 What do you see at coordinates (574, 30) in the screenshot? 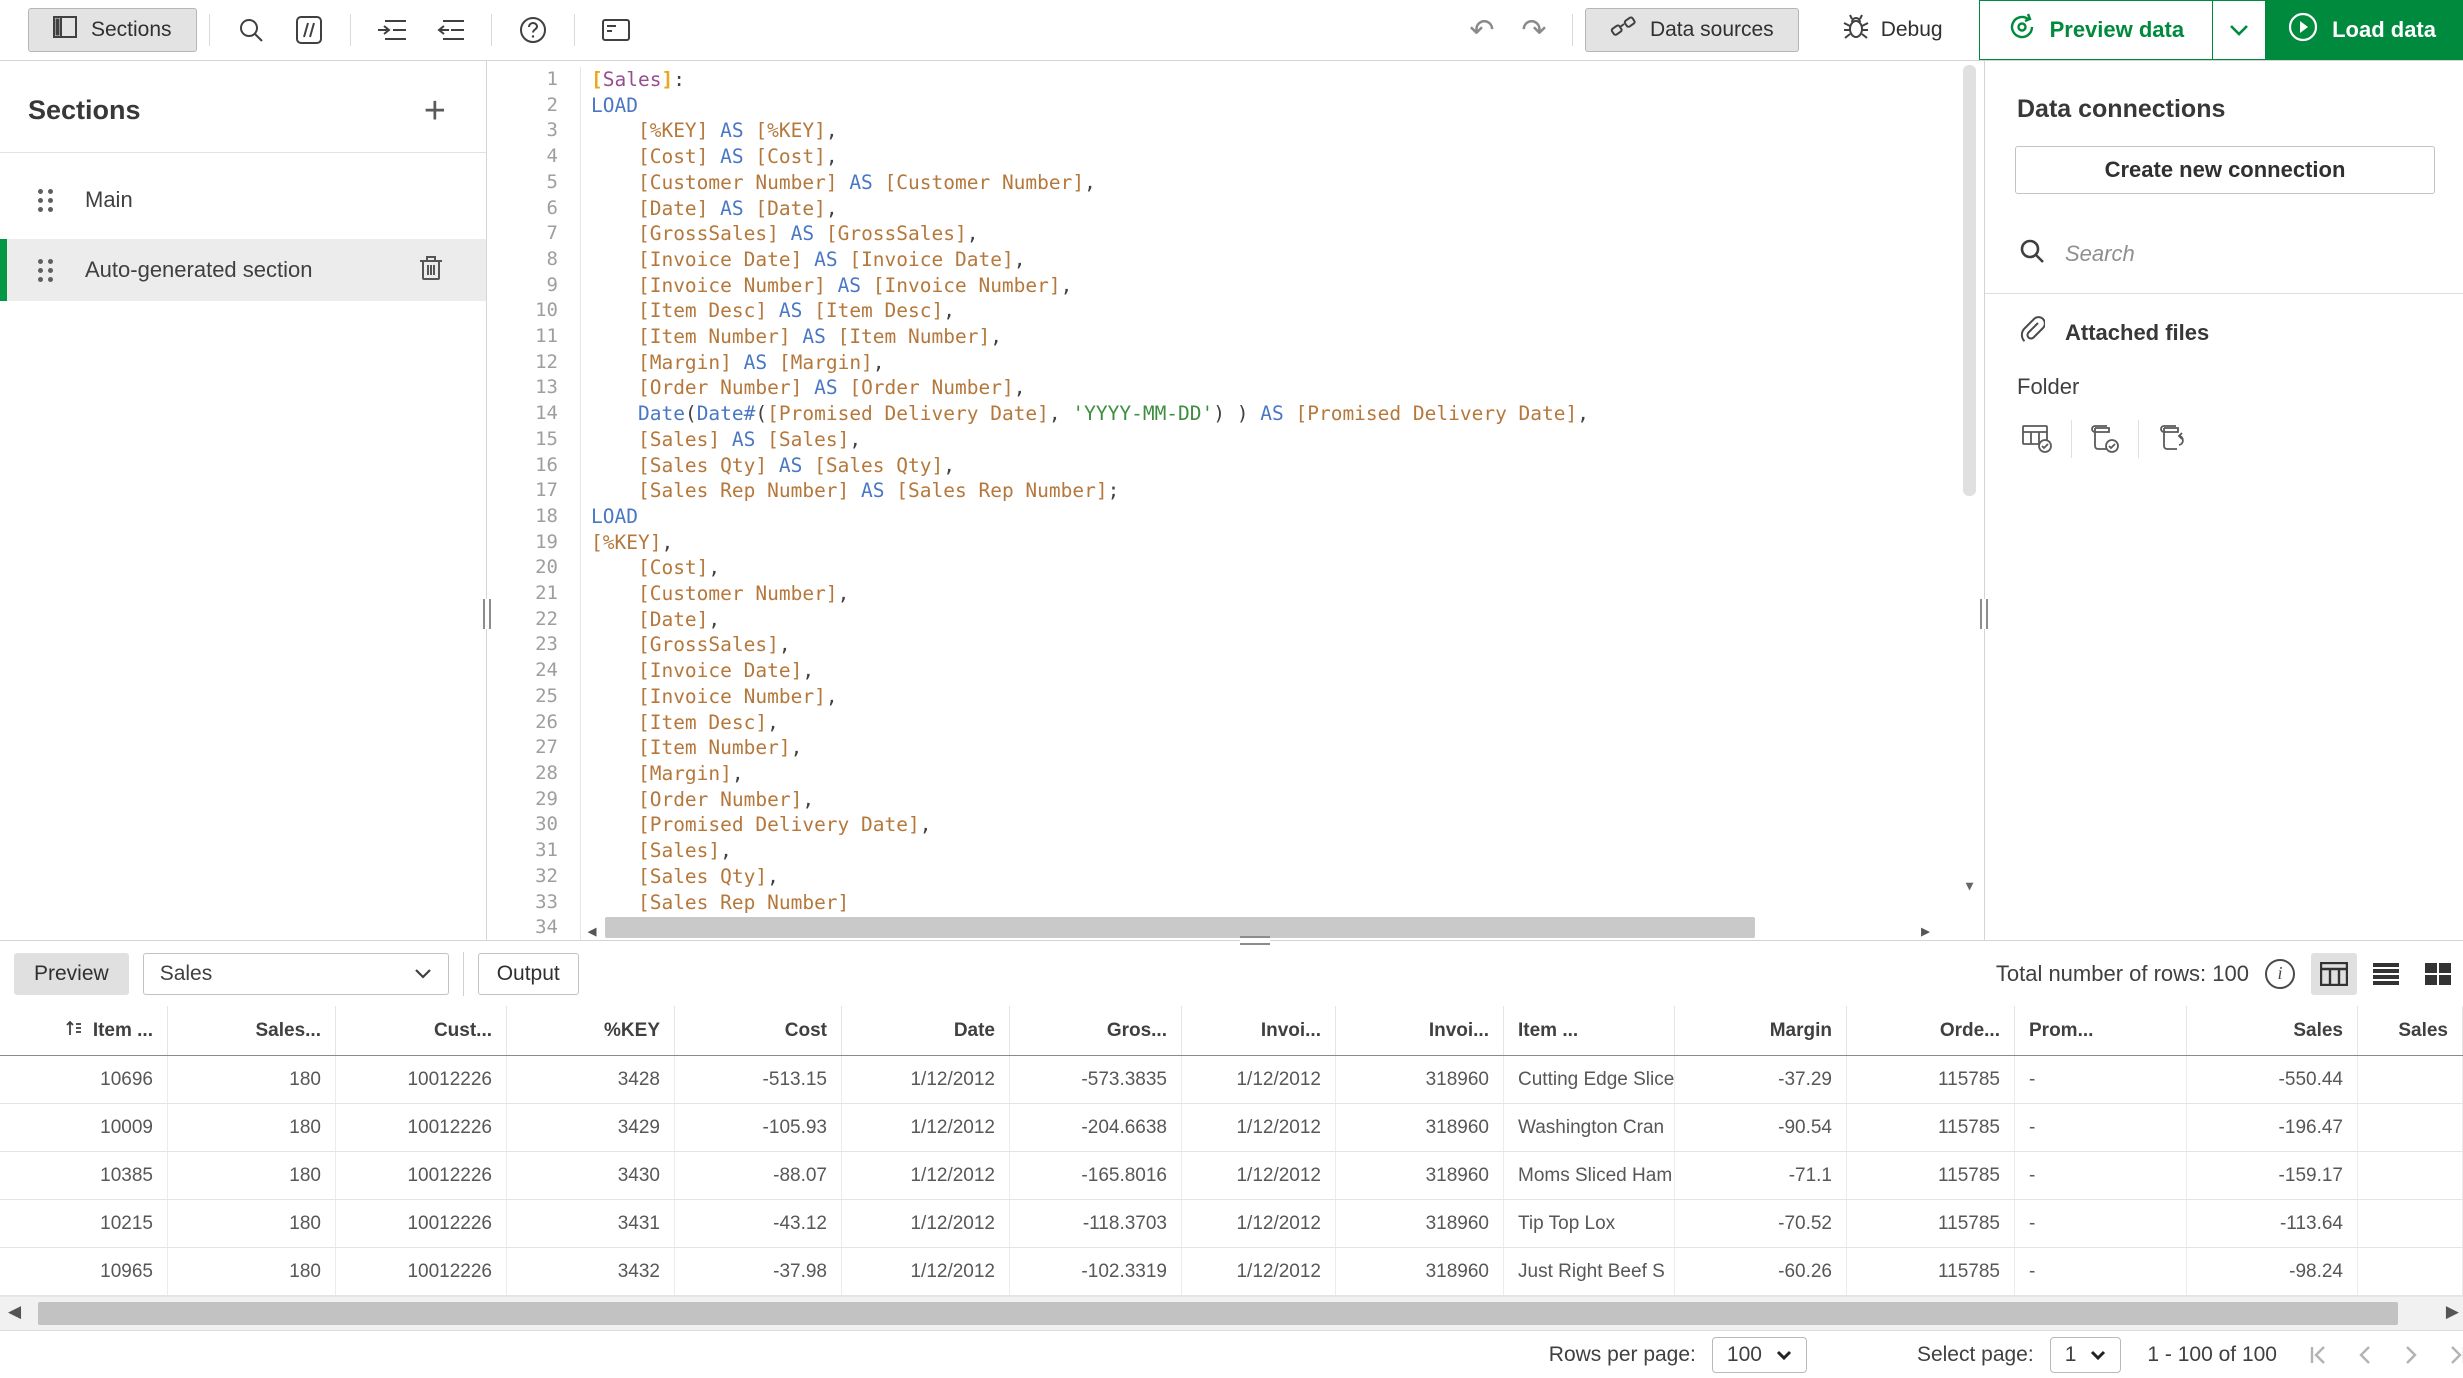
I see `toolbar-divider` at bounding box center [574, 30].